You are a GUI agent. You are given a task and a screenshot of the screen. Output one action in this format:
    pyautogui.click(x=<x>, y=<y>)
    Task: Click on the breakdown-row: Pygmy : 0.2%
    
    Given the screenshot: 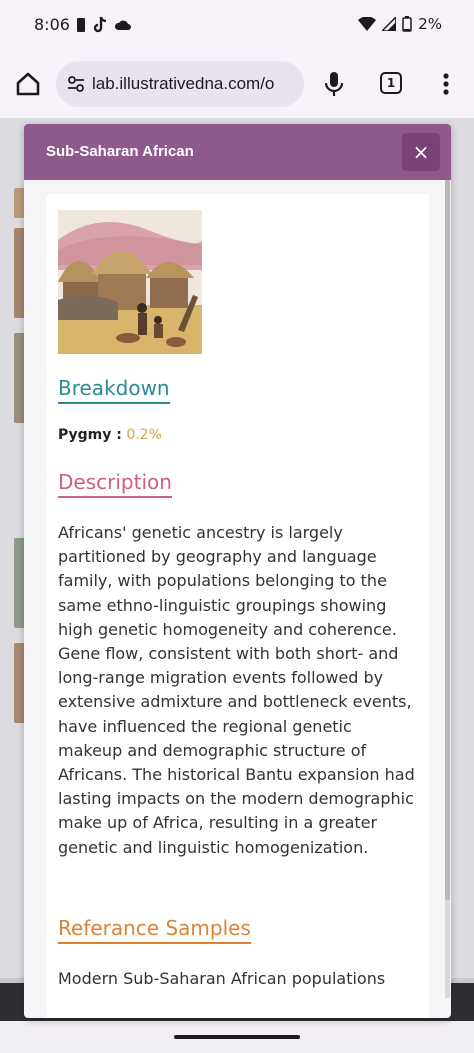 What is the action you would take?
    pyautogui.click(x=110, y=435)
    